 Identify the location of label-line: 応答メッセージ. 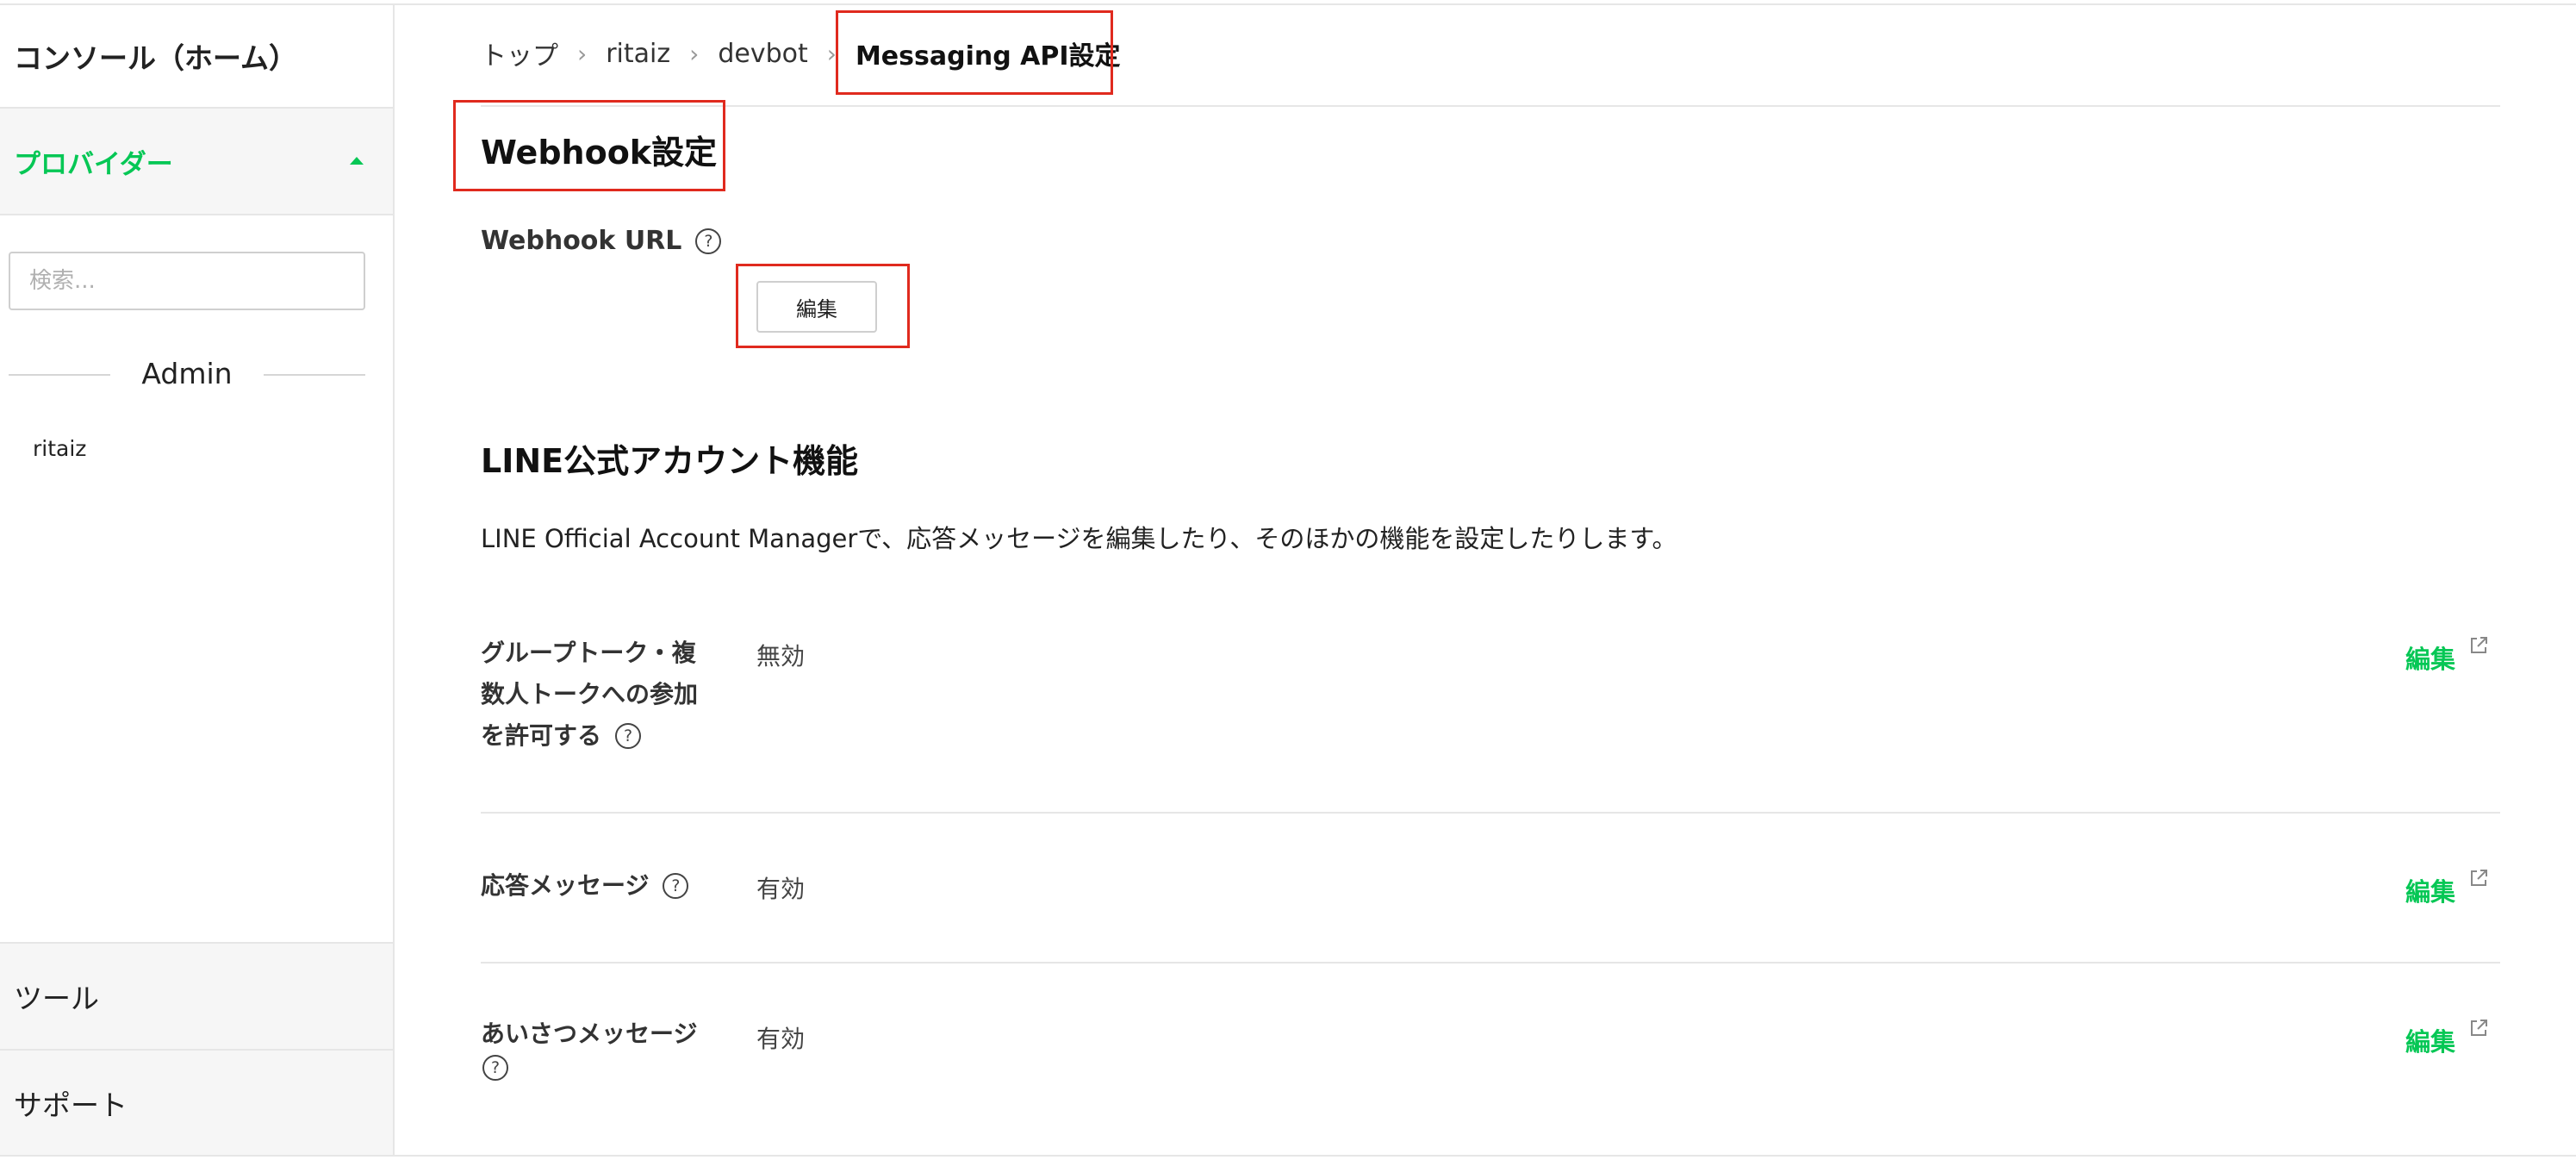
(566, 886).